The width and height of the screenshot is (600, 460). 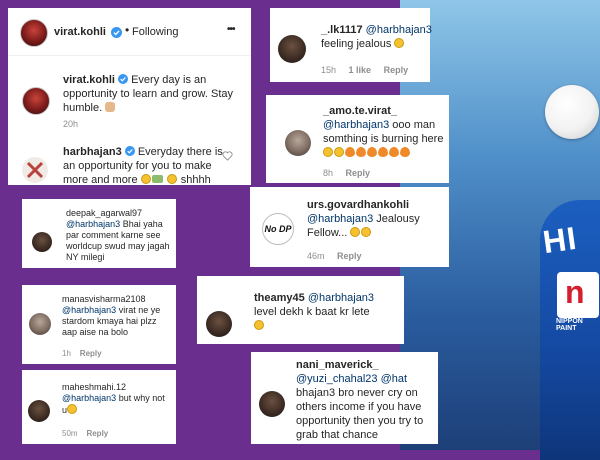 What do you see at coordinates (155, 32) in the screenshot?
I see `following-button: Following` at bounding box center [155, 32].